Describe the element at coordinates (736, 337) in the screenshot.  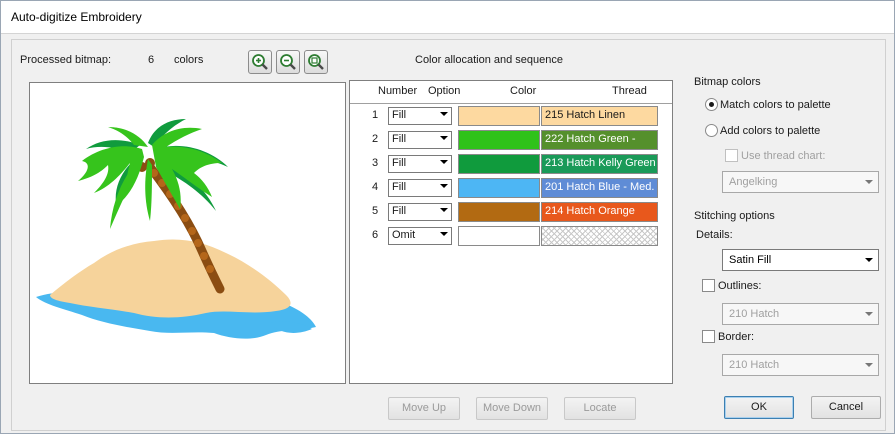
I see `border-label: Border:` at that location.